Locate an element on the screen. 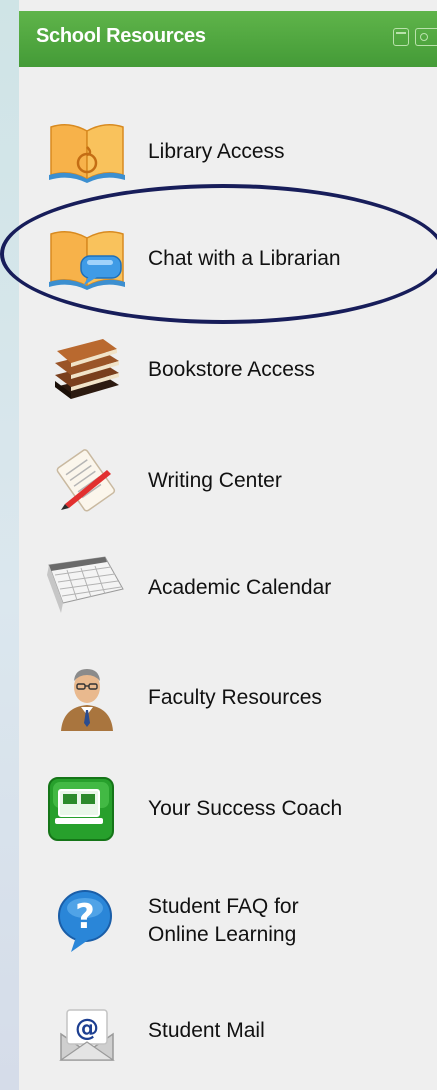 This screenshot has width=437, height=1090. calendar-icon is located at coordinates (85, 584).